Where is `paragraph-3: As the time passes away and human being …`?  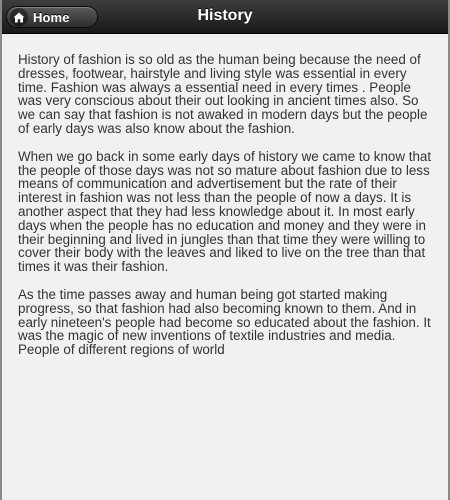 paragraph-3: As the time passes away and human being … is located at coordinates (224, 322).